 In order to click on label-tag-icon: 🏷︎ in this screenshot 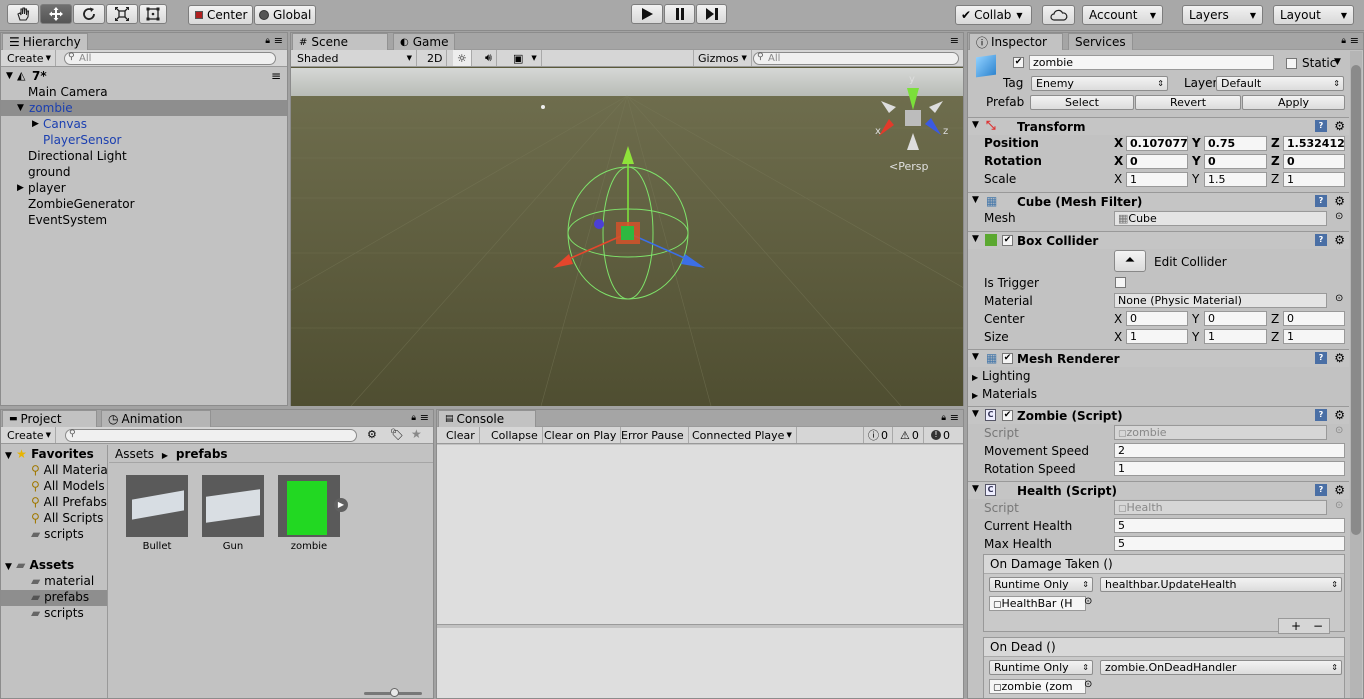, I will do `click(397, 434)`.